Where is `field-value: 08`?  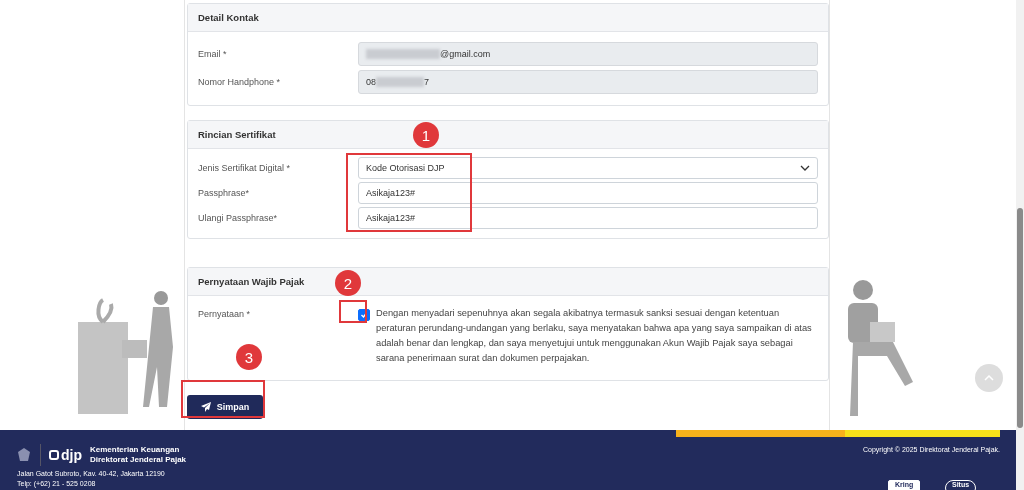 field-value: 08 is located at coordinates (371, 82).